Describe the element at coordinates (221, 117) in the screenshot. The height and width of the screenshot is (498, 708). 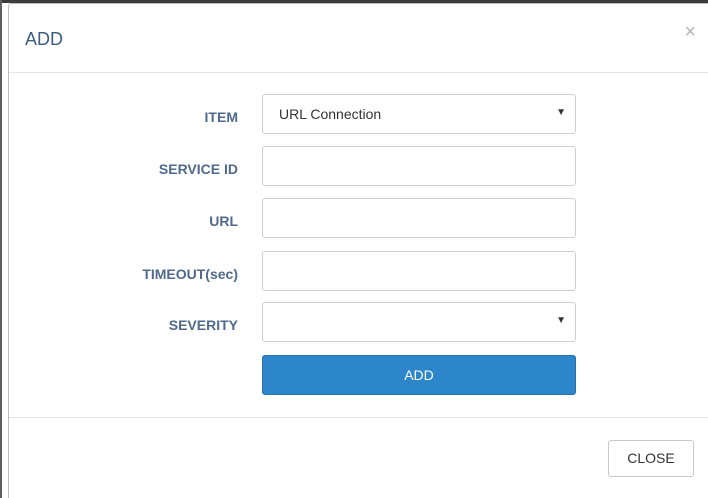
I see `item-label: ITEM` at that location.